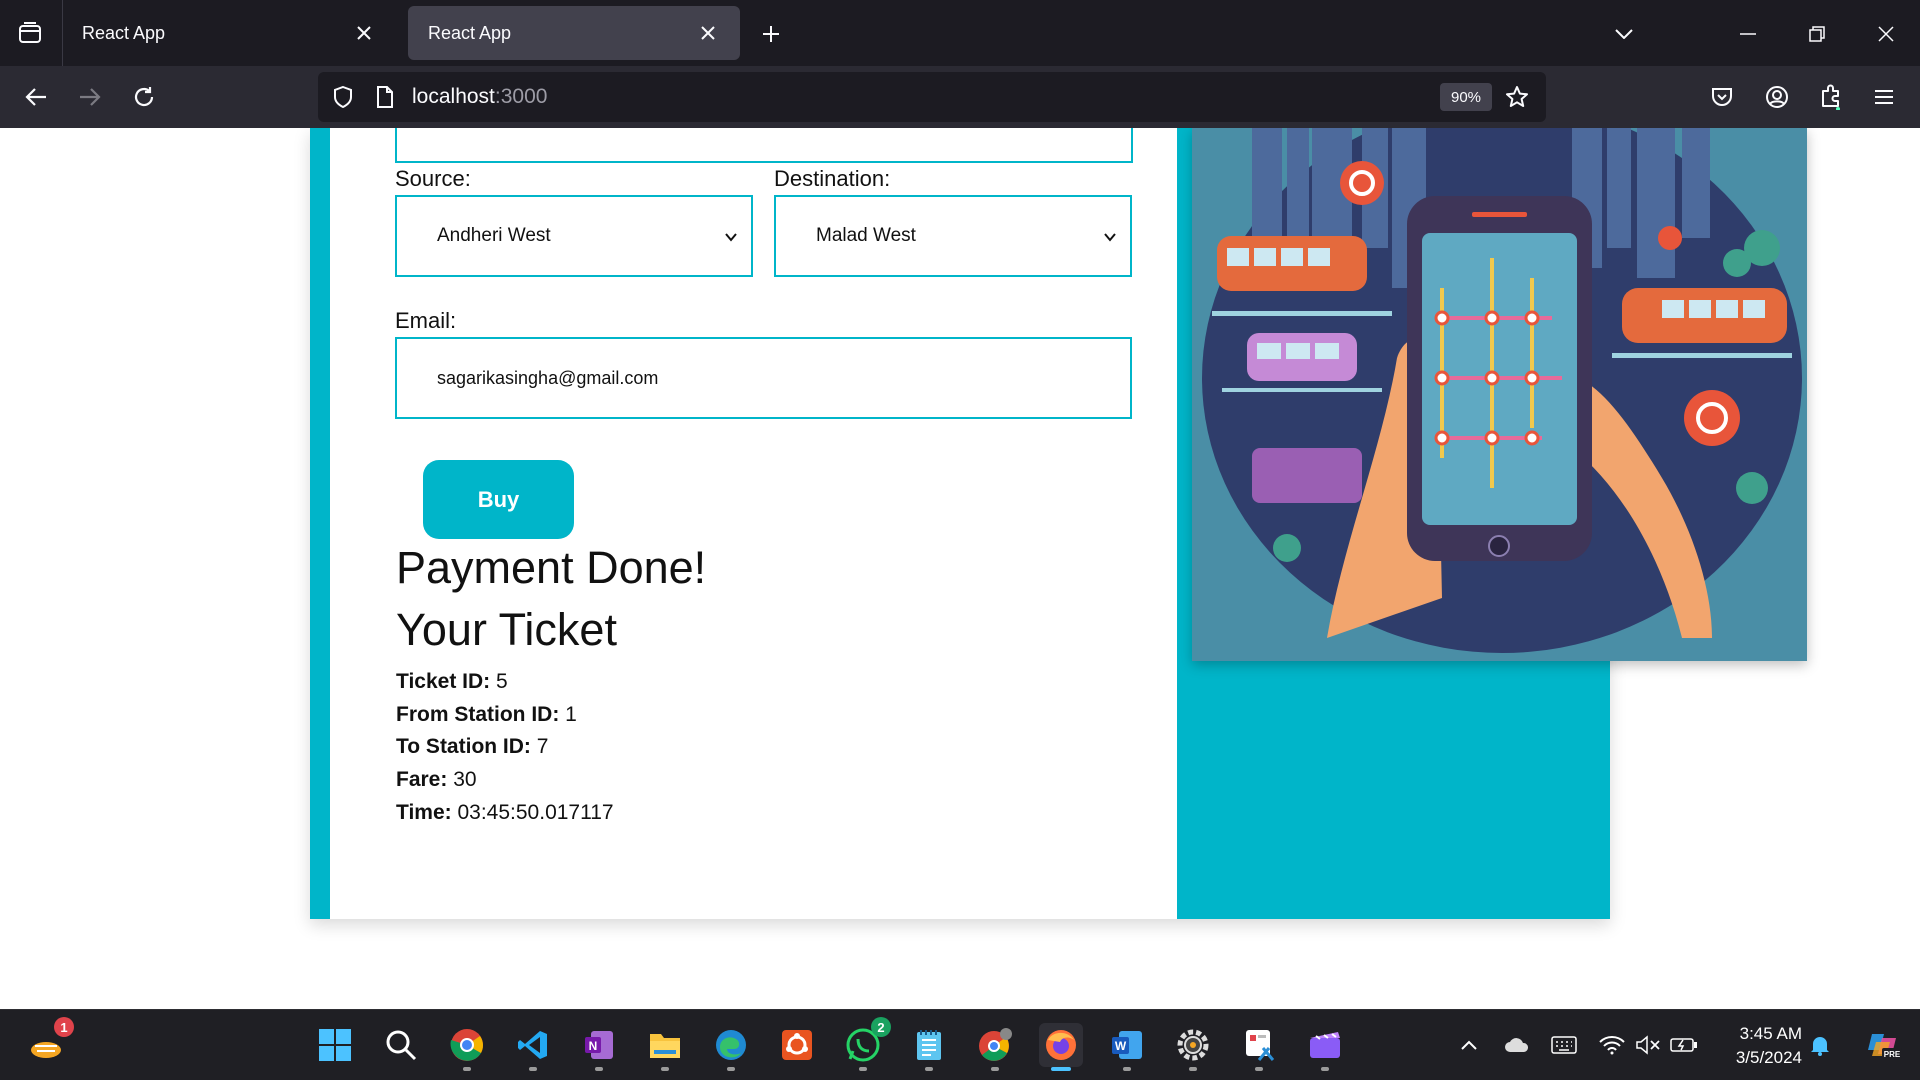 This screenshot has height=1080, width=1920. Describe the element at coordinates (1768, 1057) in the screenshot. I see `clock-date: 3/5/2024` at that location.